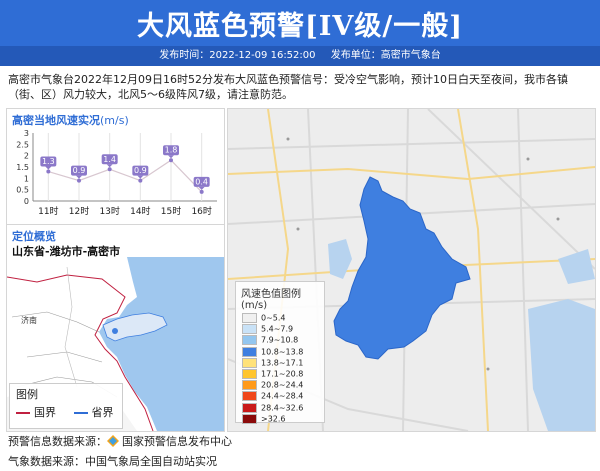 Image resolution: width=600 pixels, height=471 pixels. What do you see at coordinates (66, 412) in the screenshot?
I see `overview-legend-row: 国界 省界` at bounding box center [66, 412].